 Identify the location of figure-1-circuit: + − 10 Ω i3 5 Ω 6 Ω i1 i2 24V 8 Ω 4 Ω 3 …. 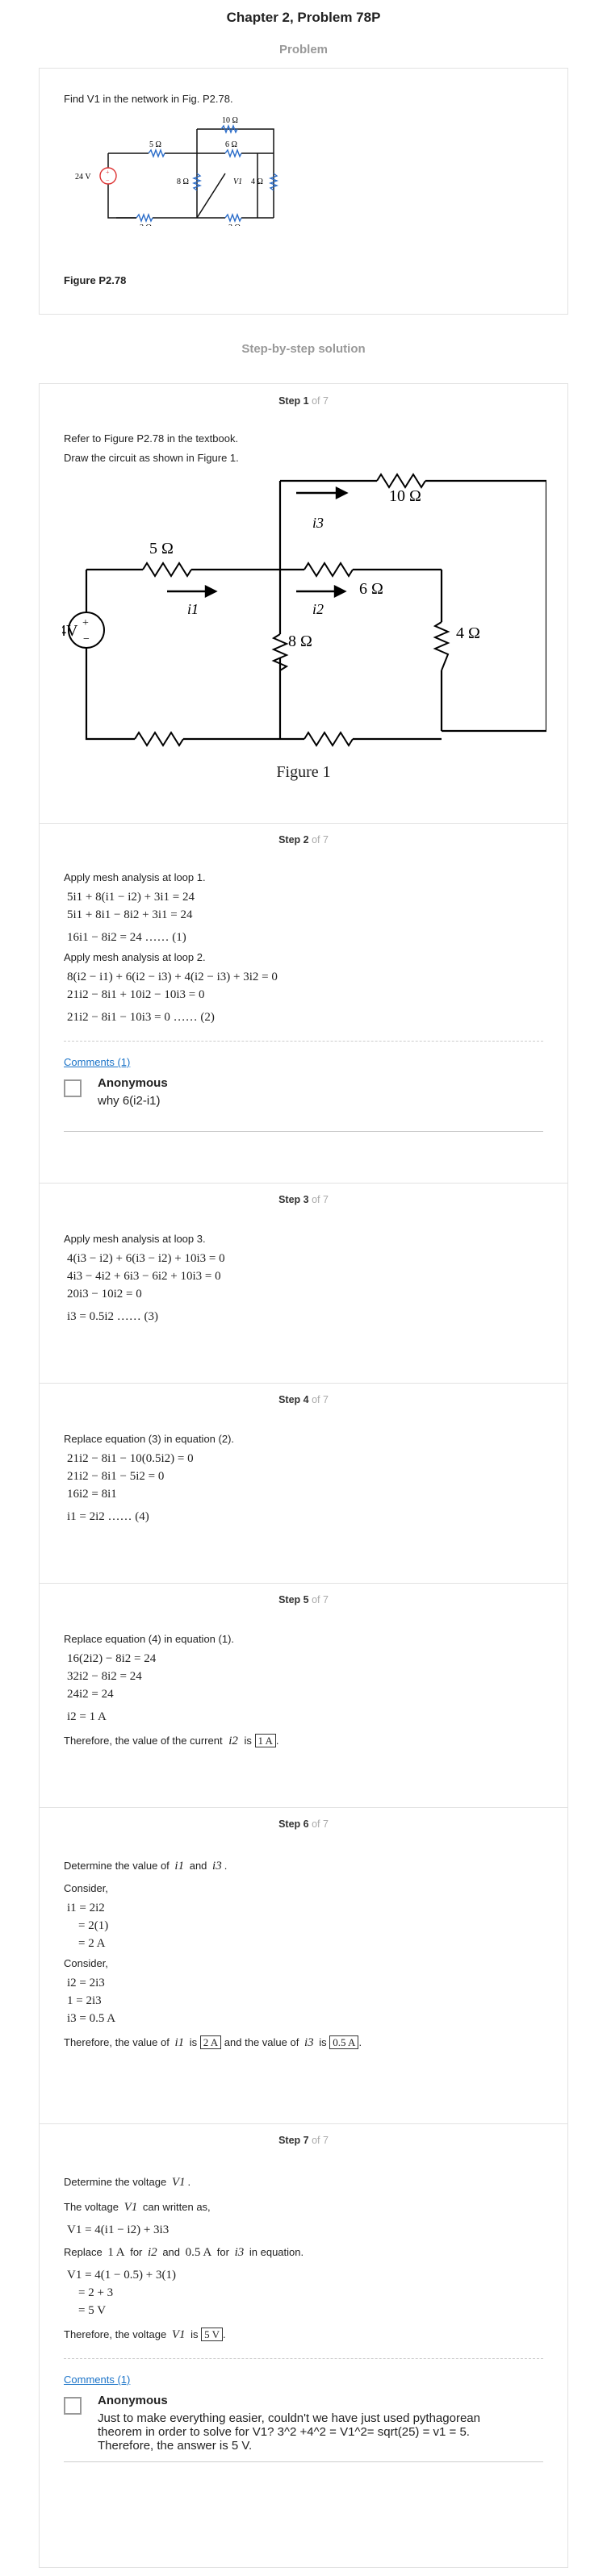
(304, 610).